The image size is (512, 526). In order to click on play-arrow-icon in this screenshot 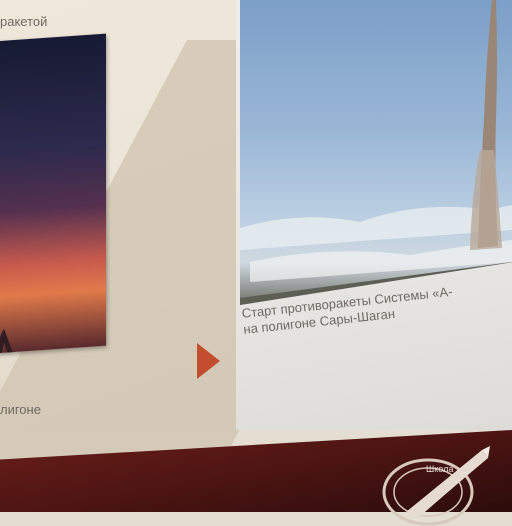, I will do `click(208, 361)`.